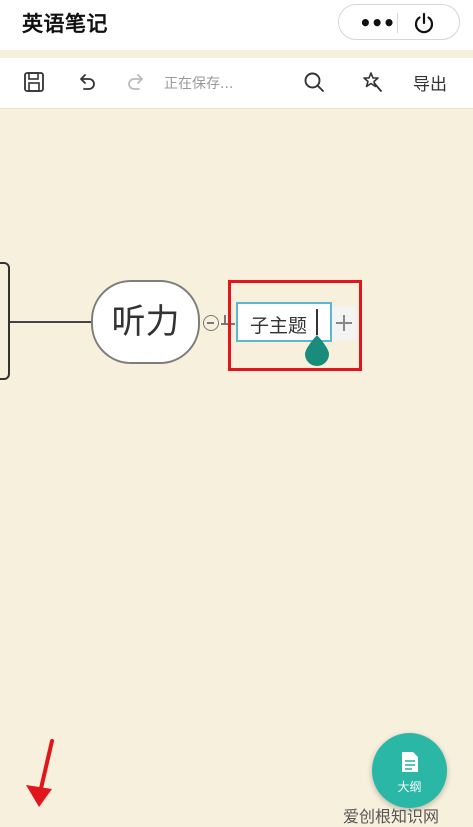  I want to click on text-caret, so click(317, 322).